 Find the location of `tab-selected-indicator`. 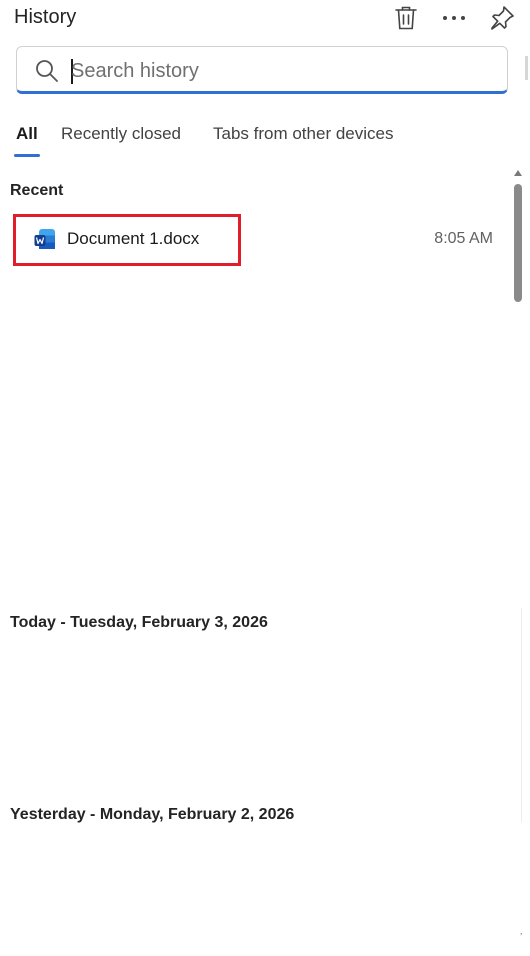

tab-selected-indicator is located at coordinates (27, 155).